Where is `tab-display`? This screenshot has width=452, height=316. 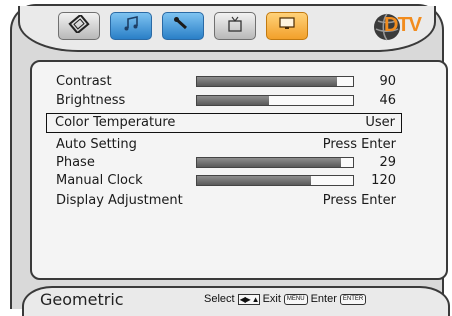
tab-display is located at coordinates (287, 26).